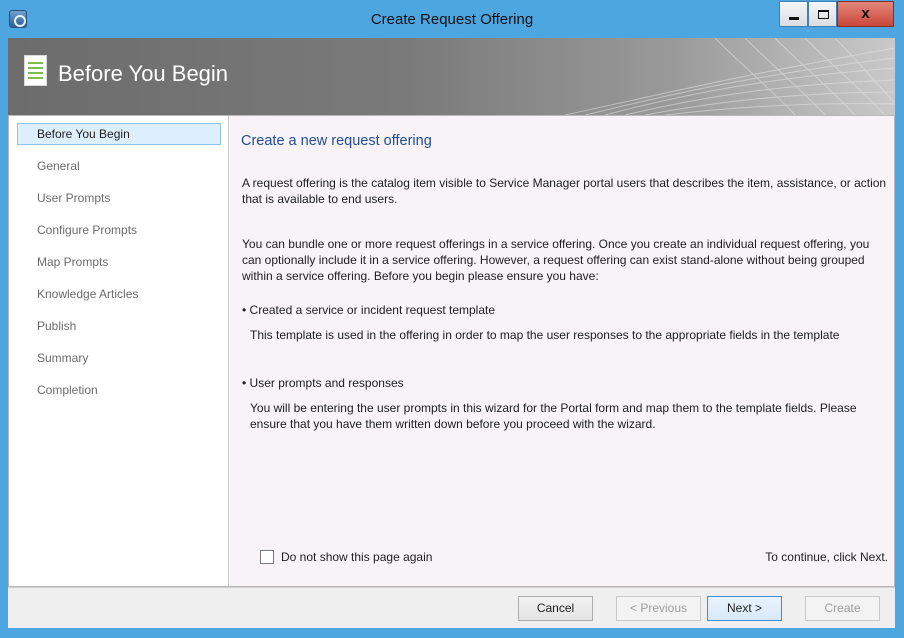 This screenshot has width=904, height=638. I want to click on page-title: Before You Begin, so click(143, 73).